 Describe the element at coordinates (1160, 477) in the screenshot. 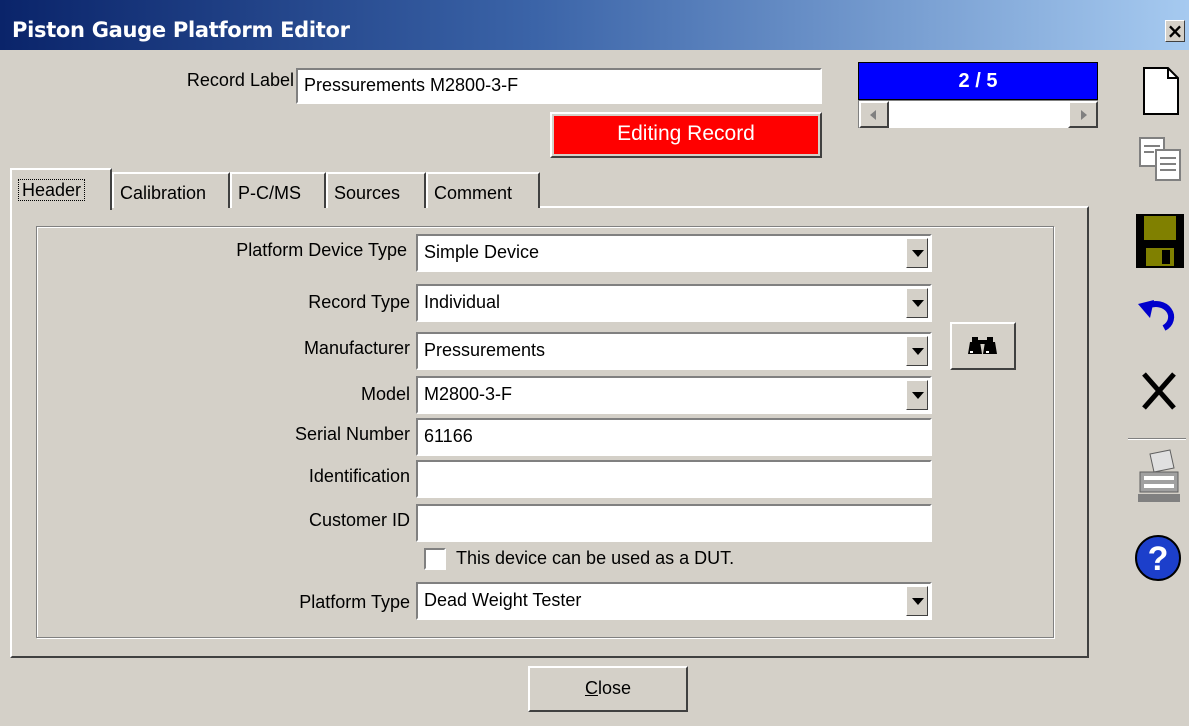

I see `typewriter-icon` at that location.